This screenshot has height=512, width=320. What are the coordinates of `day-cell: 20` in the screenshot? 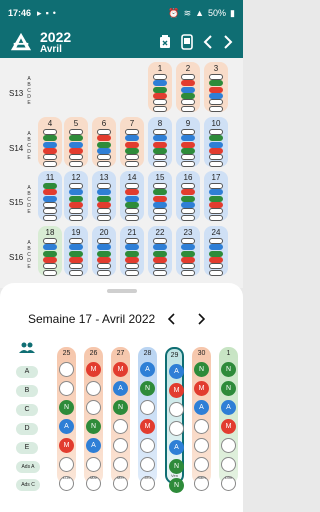 It's located at (104, 251).